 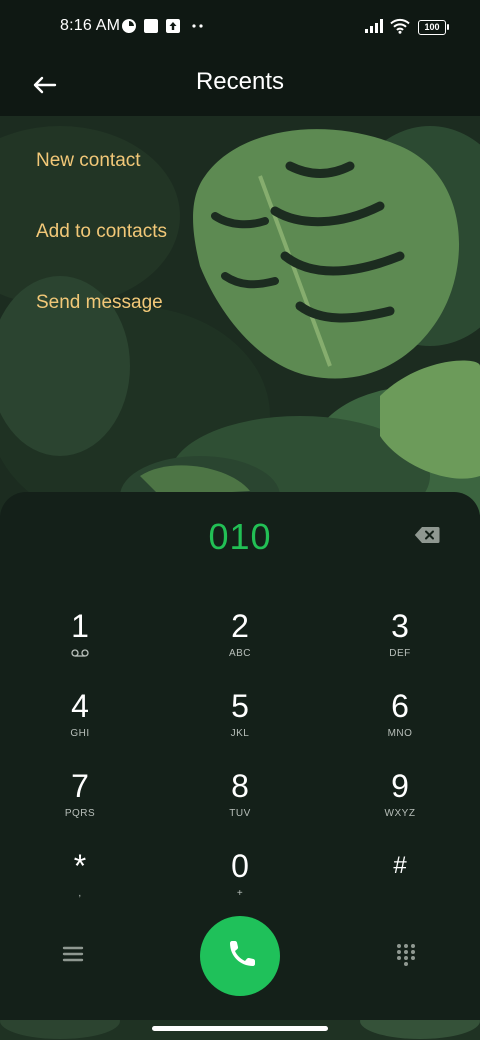 I want to click on key-digit: 6, so click(x=400, y=706).